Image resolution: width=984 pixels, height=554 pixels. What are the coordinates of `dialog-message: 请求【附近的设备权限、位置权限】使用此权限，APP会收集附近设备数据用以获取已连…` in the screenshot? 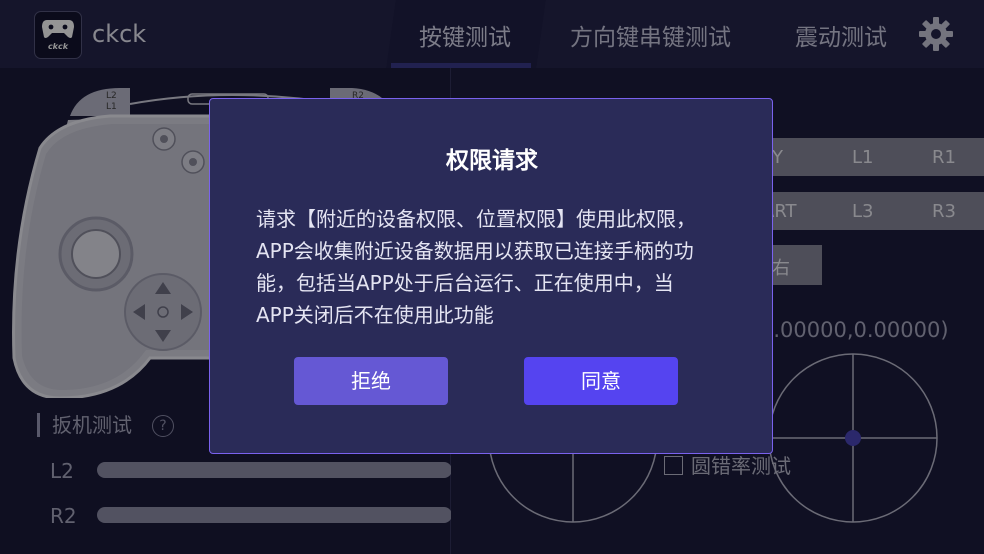 It's located at (476, 267).